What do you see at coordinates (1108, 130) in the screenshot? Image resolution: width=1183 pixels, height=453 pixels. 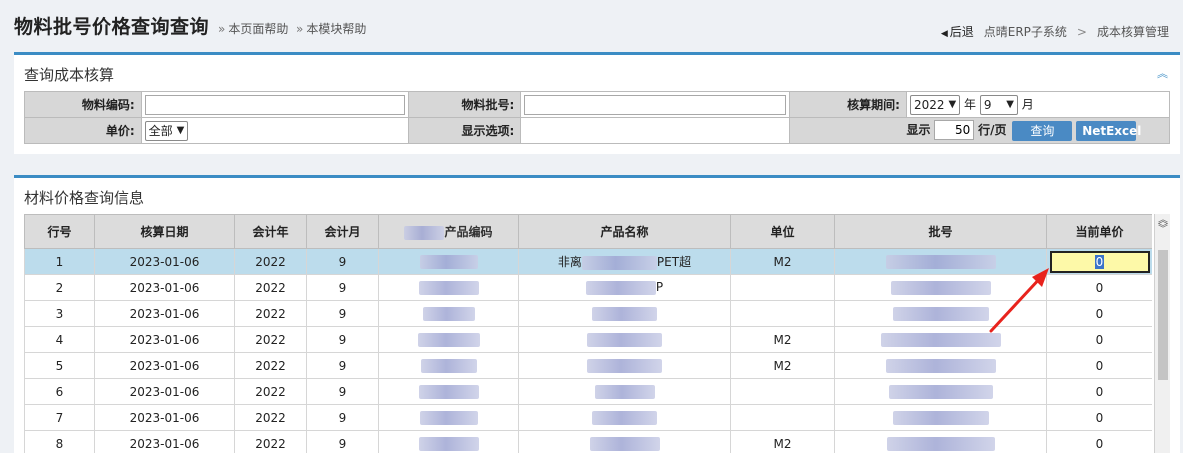 I see `netexcel-button: NetExcel` at bounding box center [1108, 130].